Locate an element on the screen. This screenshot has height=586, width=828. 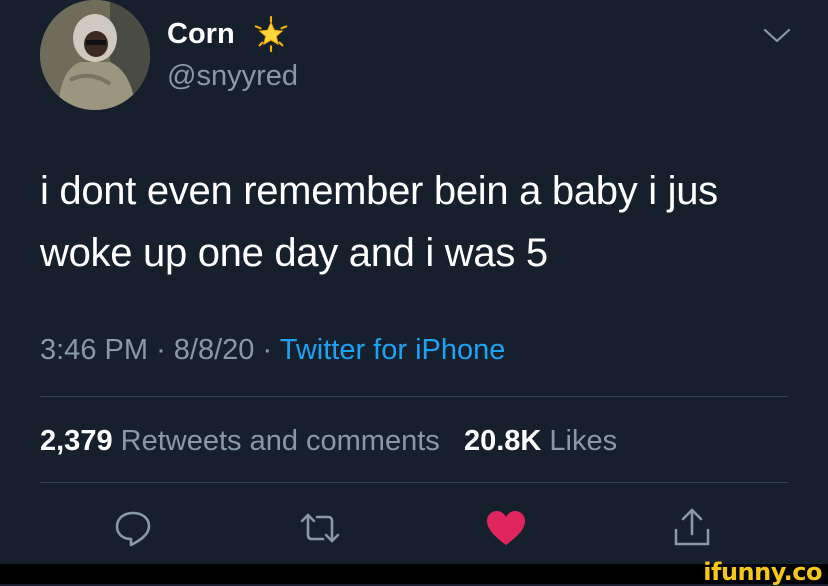
tweet-text-line: i dont even remember bein a baby i jus is located at coordinates (379, 191).